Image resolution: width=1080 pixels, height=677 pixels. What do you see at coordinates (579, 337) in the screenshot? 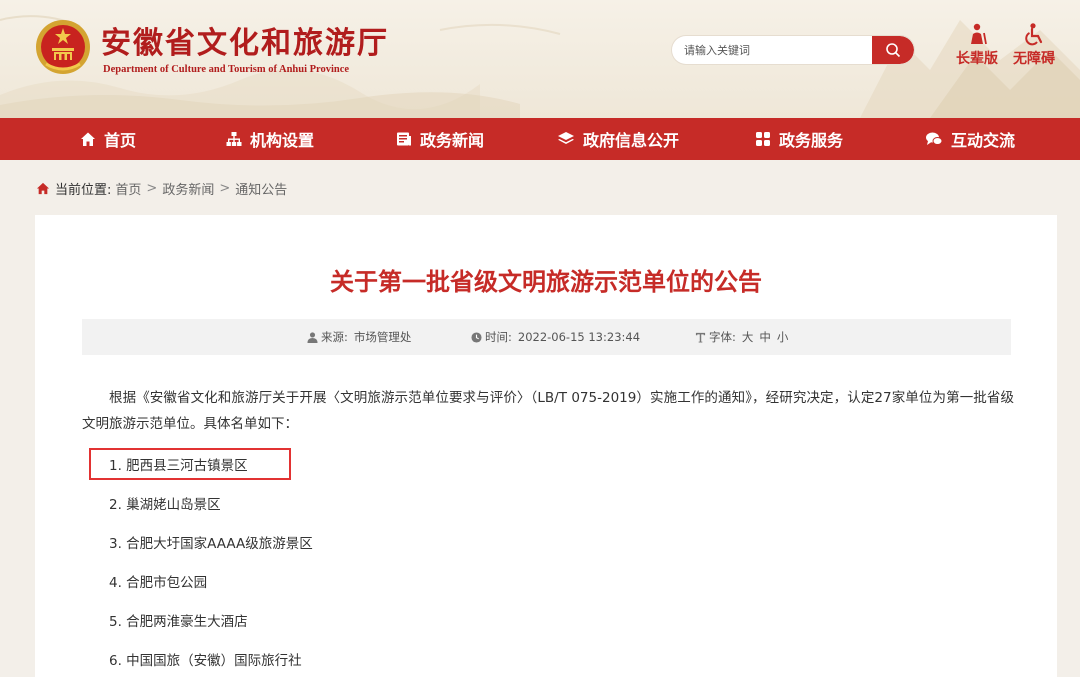
I see `meta-time-value: 2022-06-15 13:23:44` at bounding box center [579, 337].